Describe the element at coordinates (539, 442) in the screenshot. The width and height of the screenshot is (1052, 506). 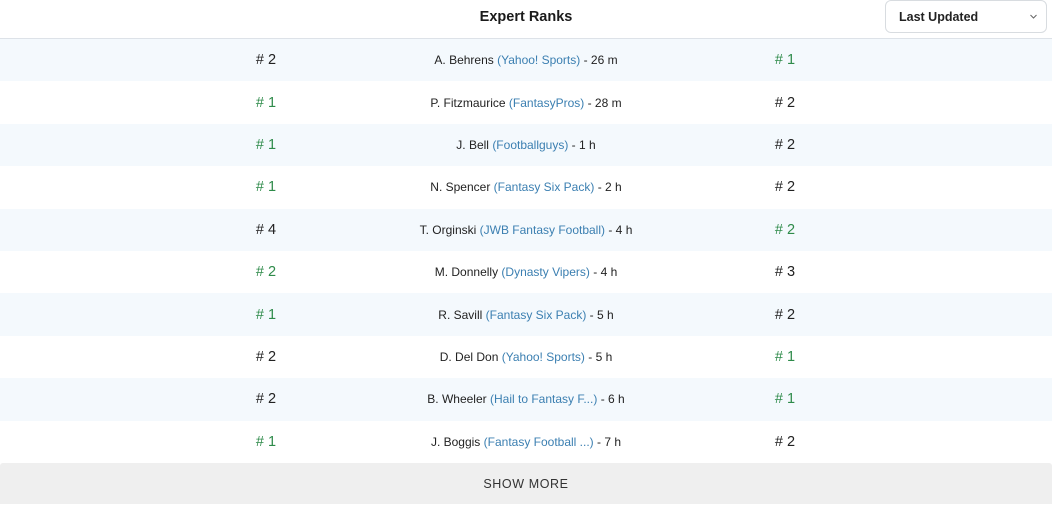
I see `expert-source-link: (Fantasy Football ...)` at that location.